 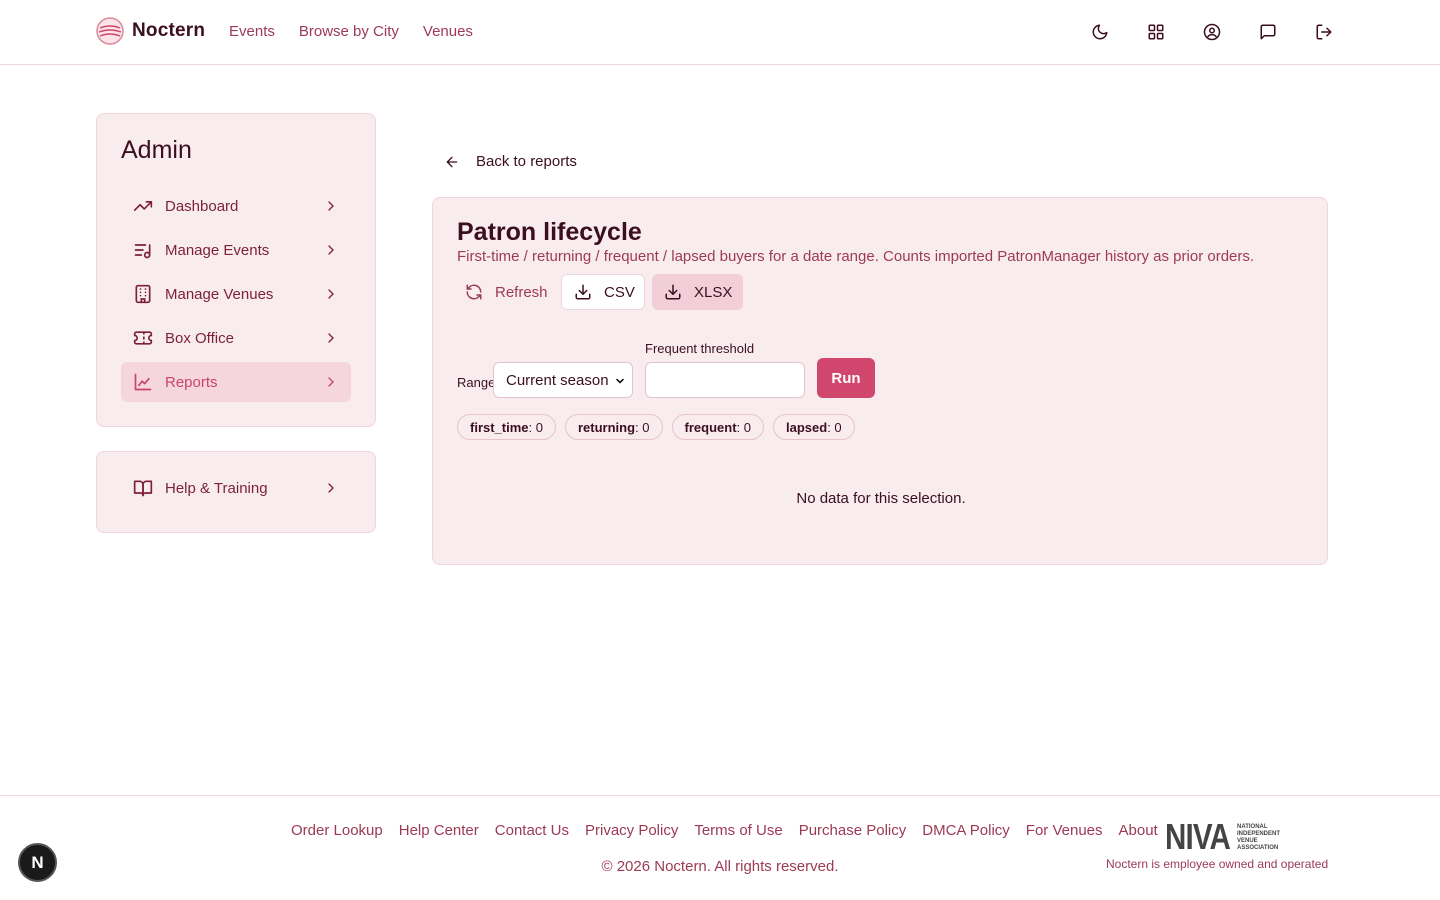 I want to click on ticket-icon, so click(x=143, y=338).